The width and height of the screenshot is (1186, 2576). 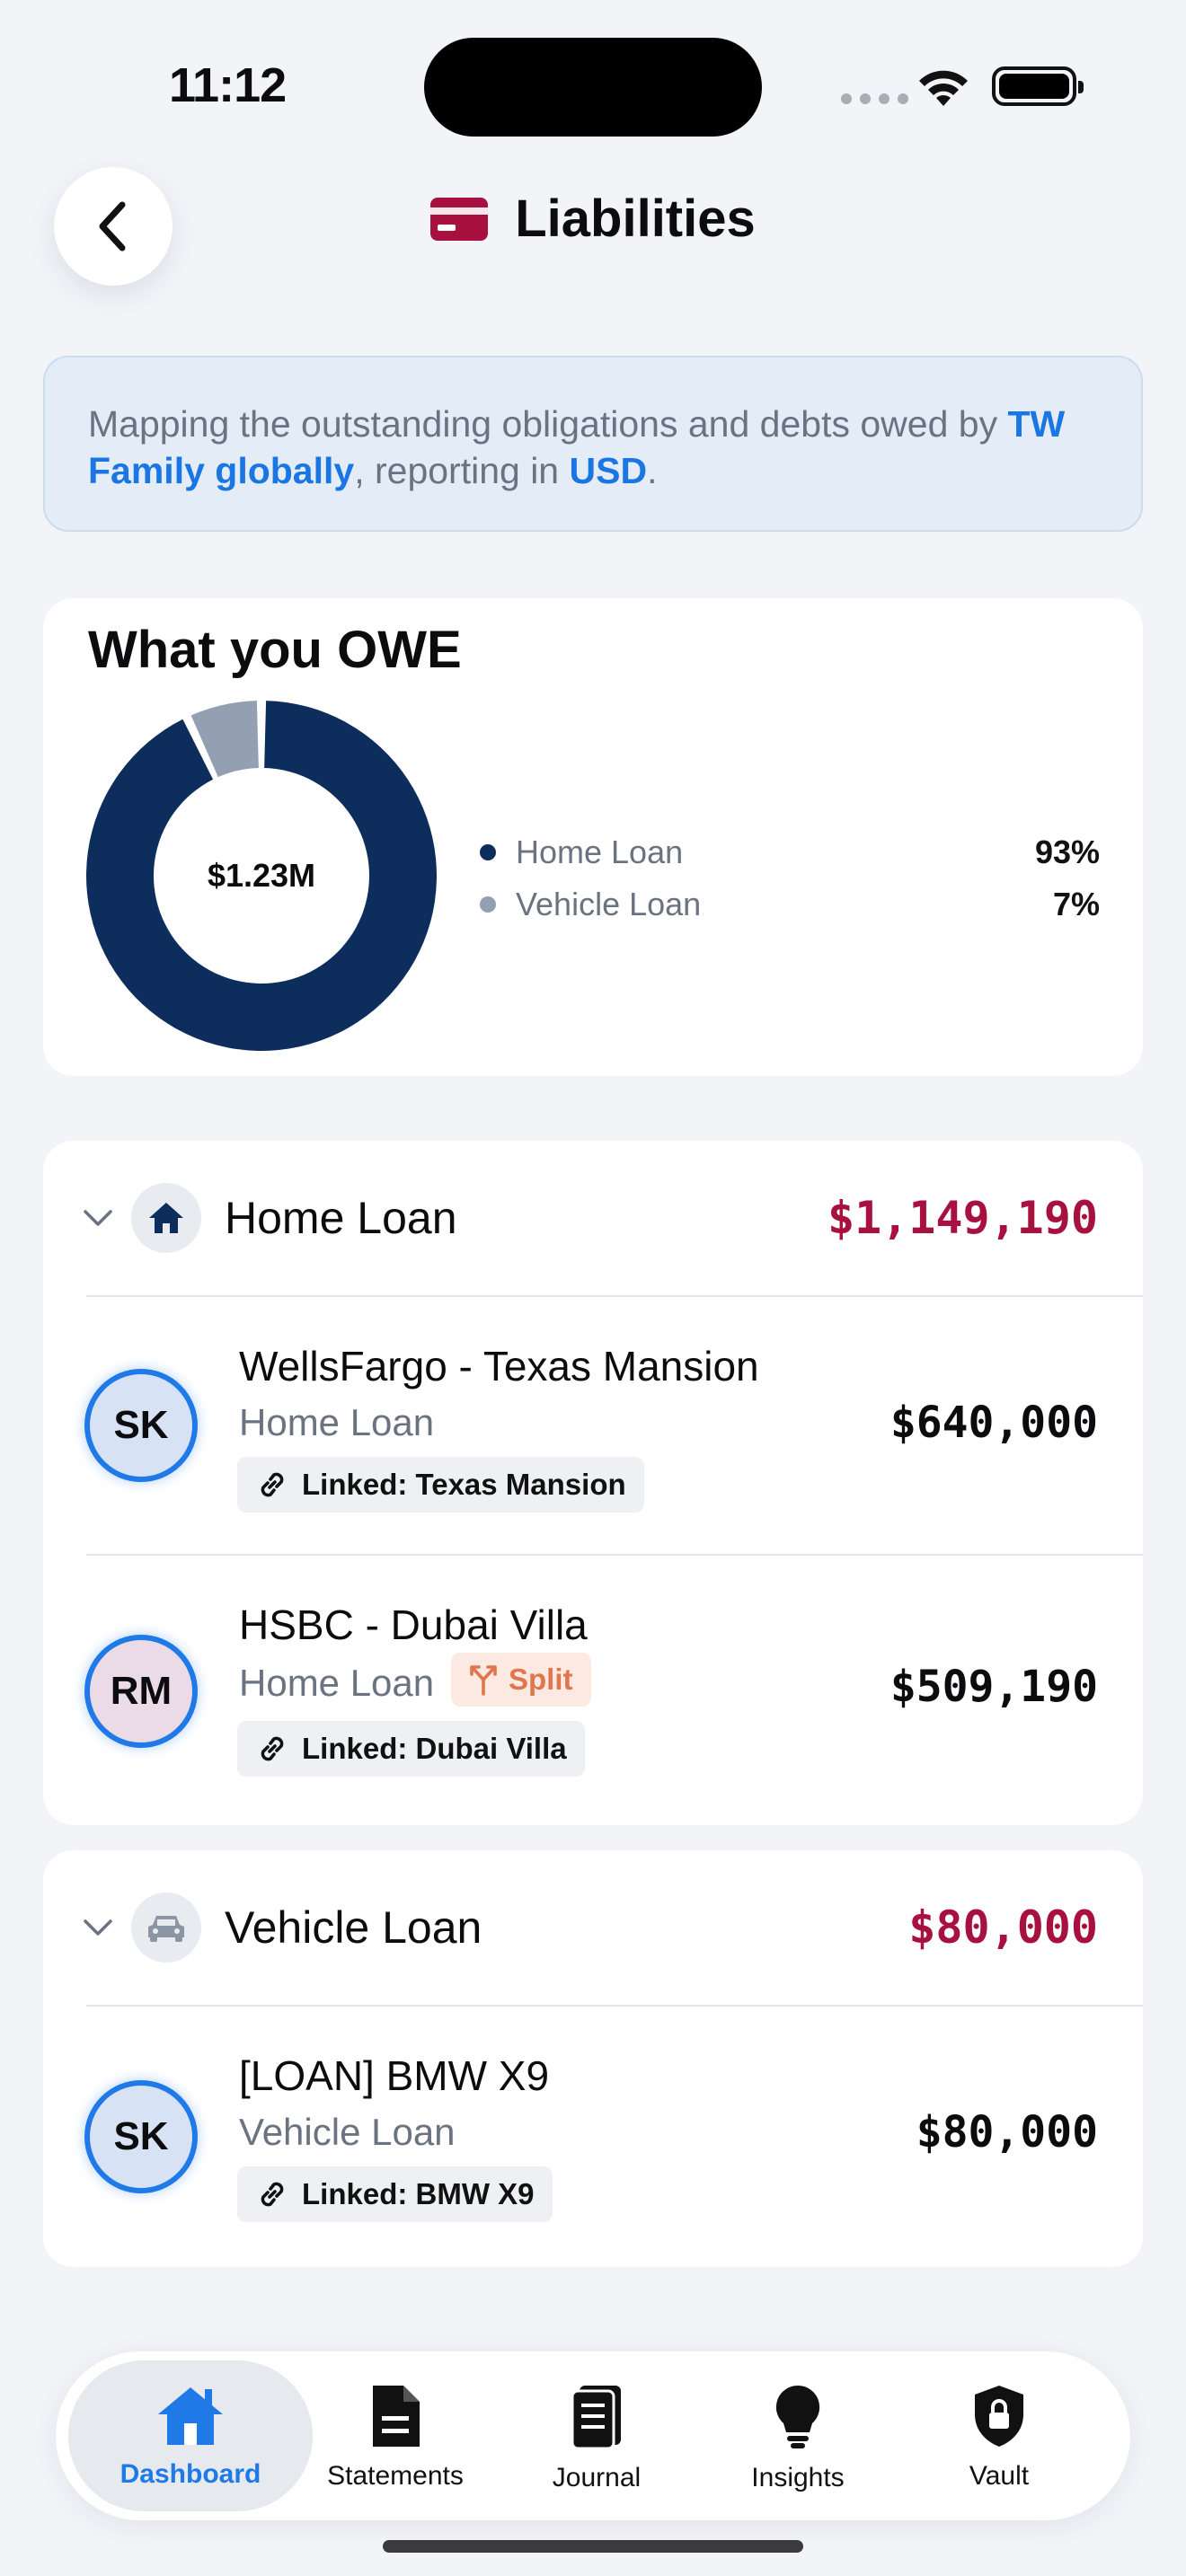 I want to click on legend-item-home-loan: Home Loan 93%, so click(x=790, y=852).